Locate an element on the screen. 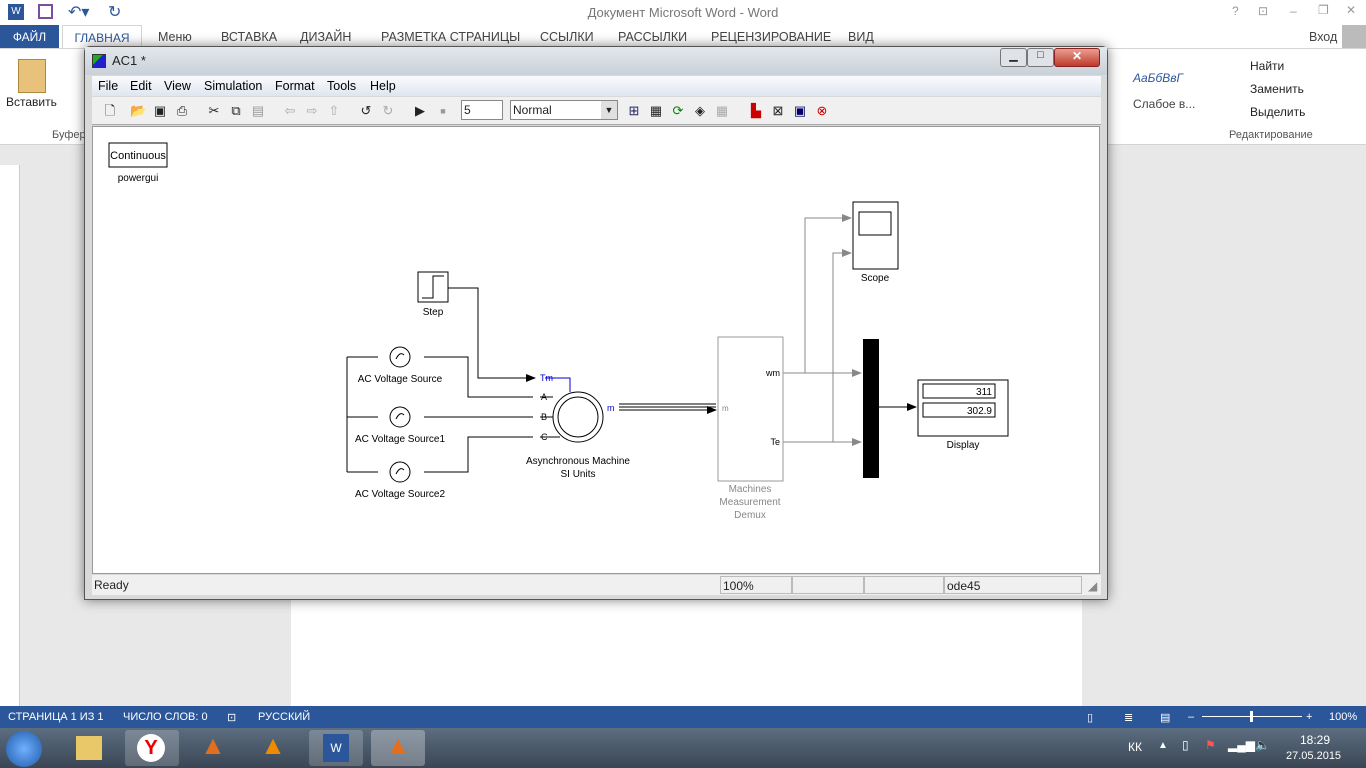 This screenshot has height=768, width=1366. display-value: 302.9 is located at coordinates (979, 411).